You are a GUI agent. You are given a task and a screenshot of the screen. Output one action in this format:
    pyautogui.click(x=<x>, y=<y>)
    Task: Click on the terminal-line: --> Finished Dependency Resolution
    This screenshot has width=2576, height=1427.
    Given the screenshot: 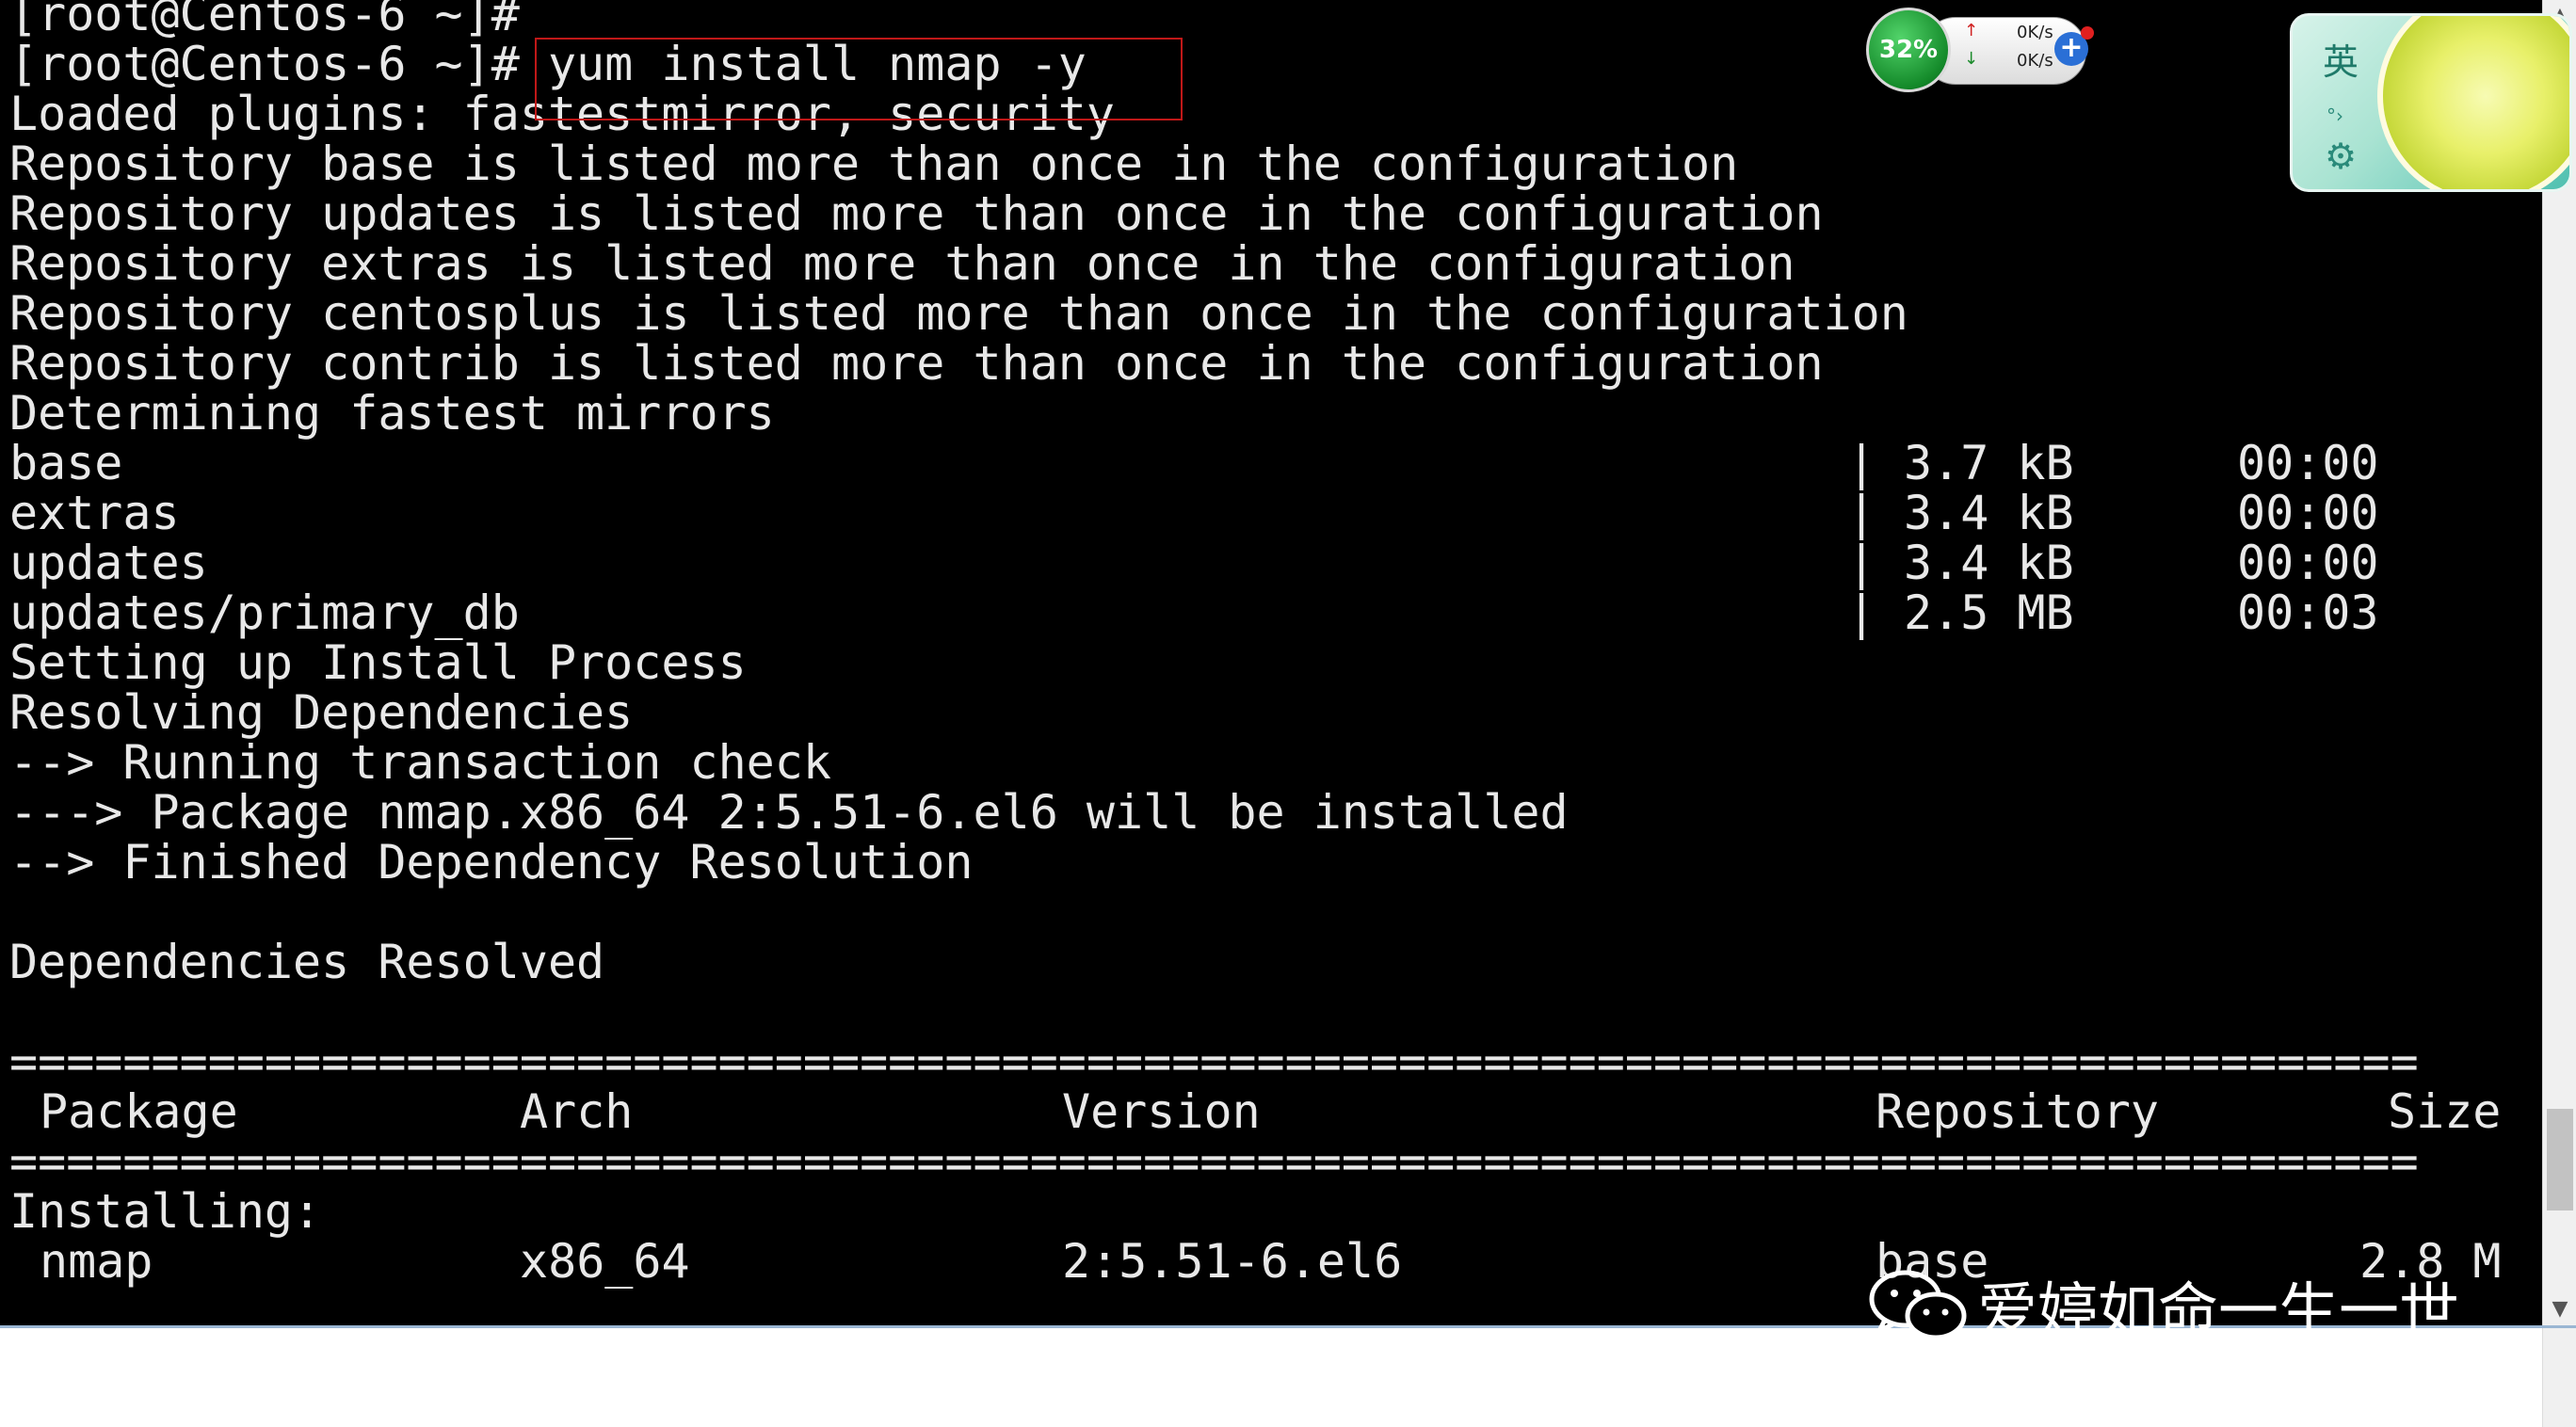 What is the action you would take?
    pyautogui.click(x=491, y=862)
    